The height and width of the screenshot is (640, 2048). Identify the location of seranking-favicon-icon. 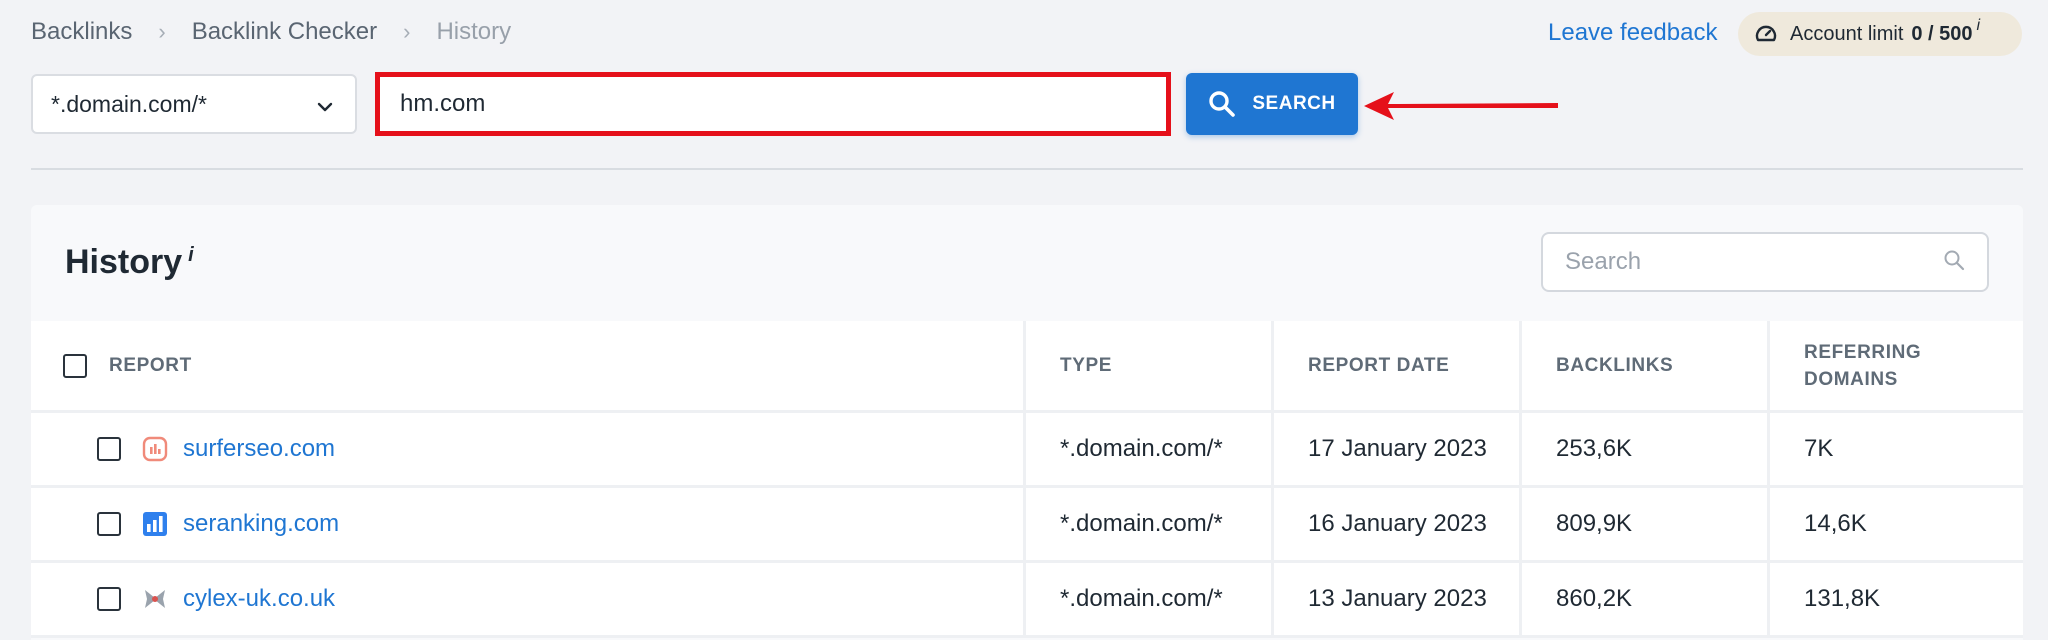
(155, 524).